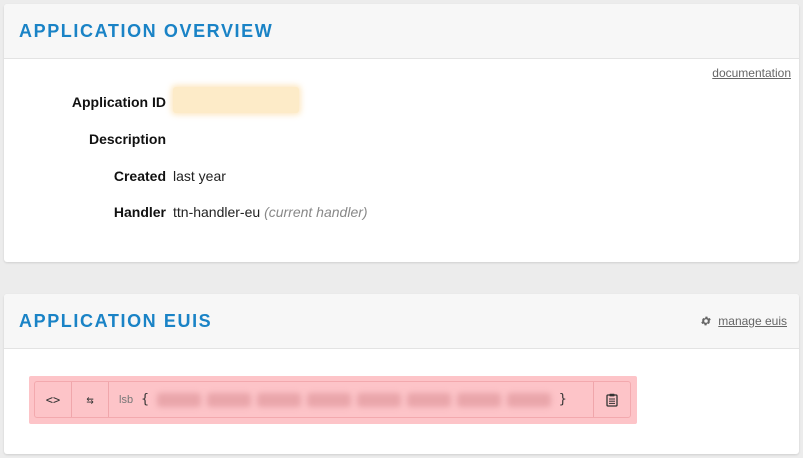 The width and height of the screenshot is (803, 458). I want to click on handler-value-wrap: ttn-handler-eu (current handler), so click(270, 212).